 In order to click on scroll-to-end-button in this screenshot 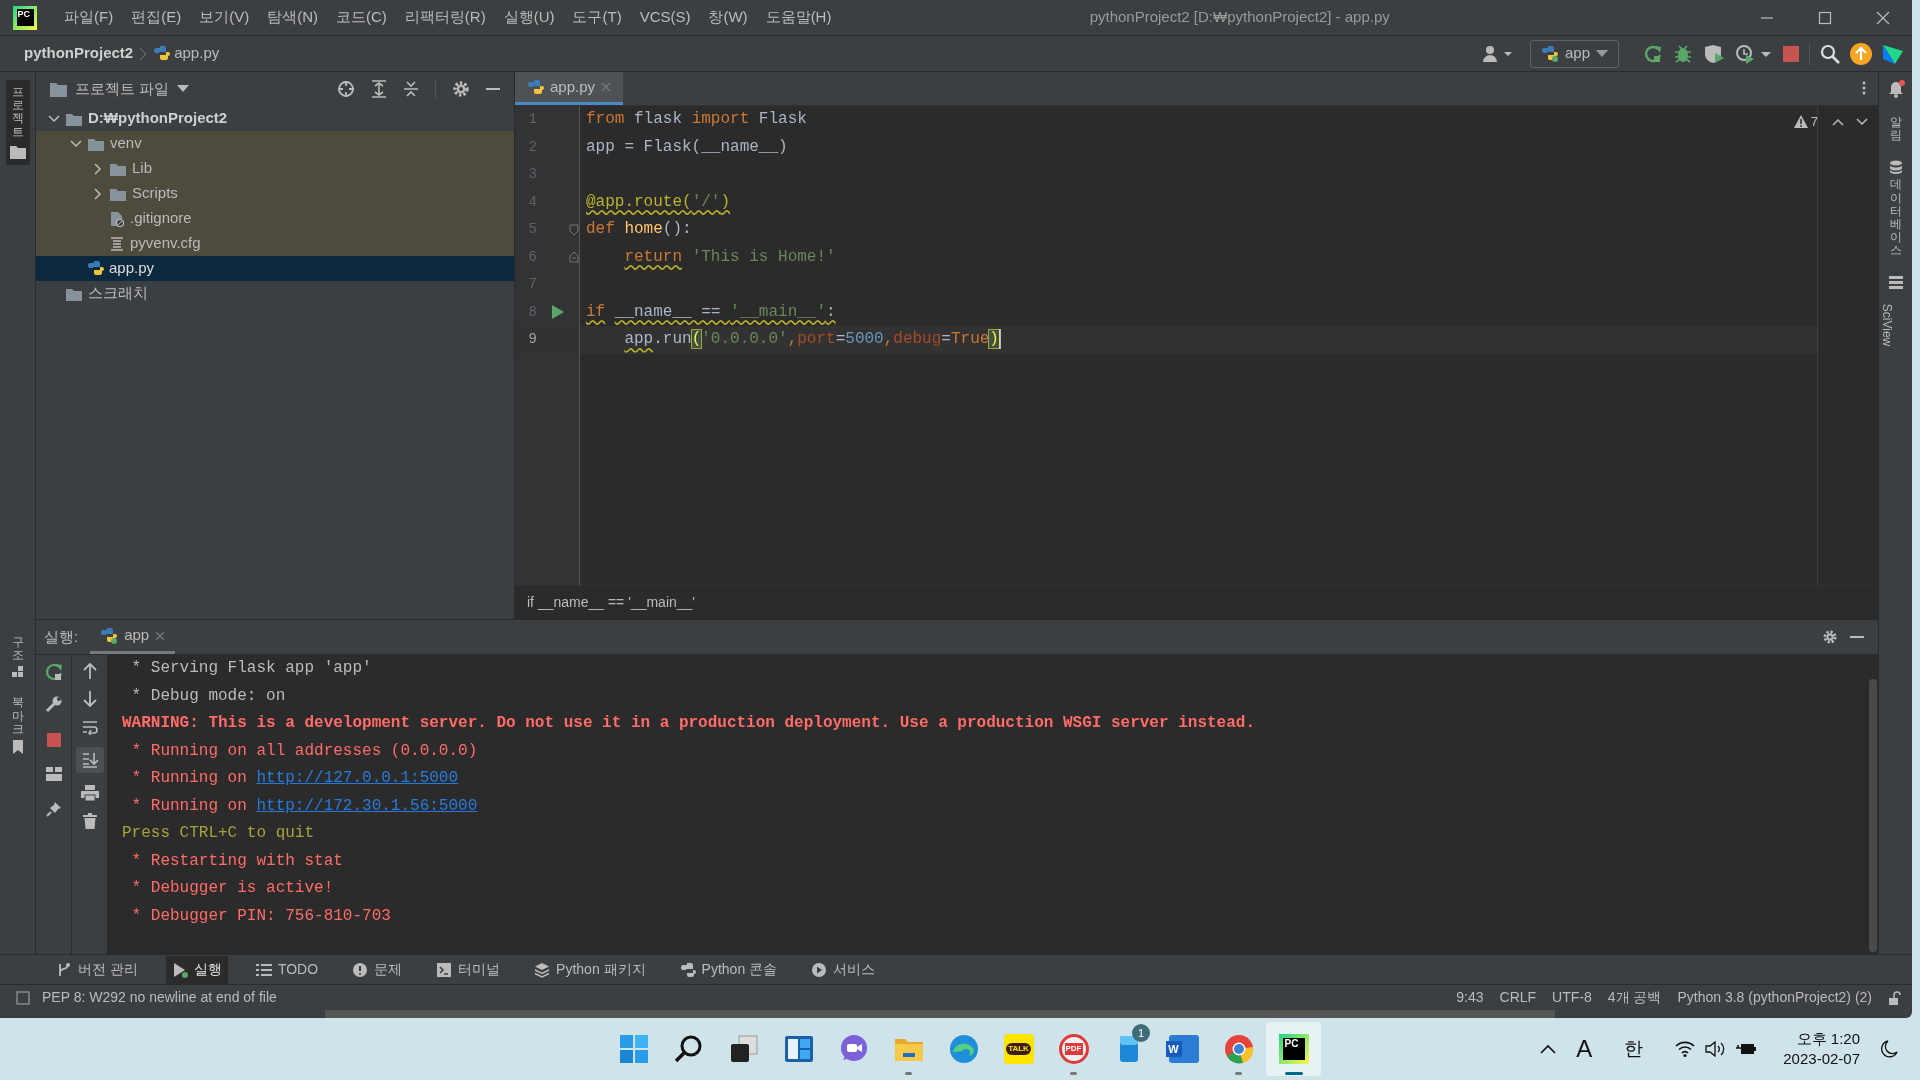, I will do `click(89, 760)`.